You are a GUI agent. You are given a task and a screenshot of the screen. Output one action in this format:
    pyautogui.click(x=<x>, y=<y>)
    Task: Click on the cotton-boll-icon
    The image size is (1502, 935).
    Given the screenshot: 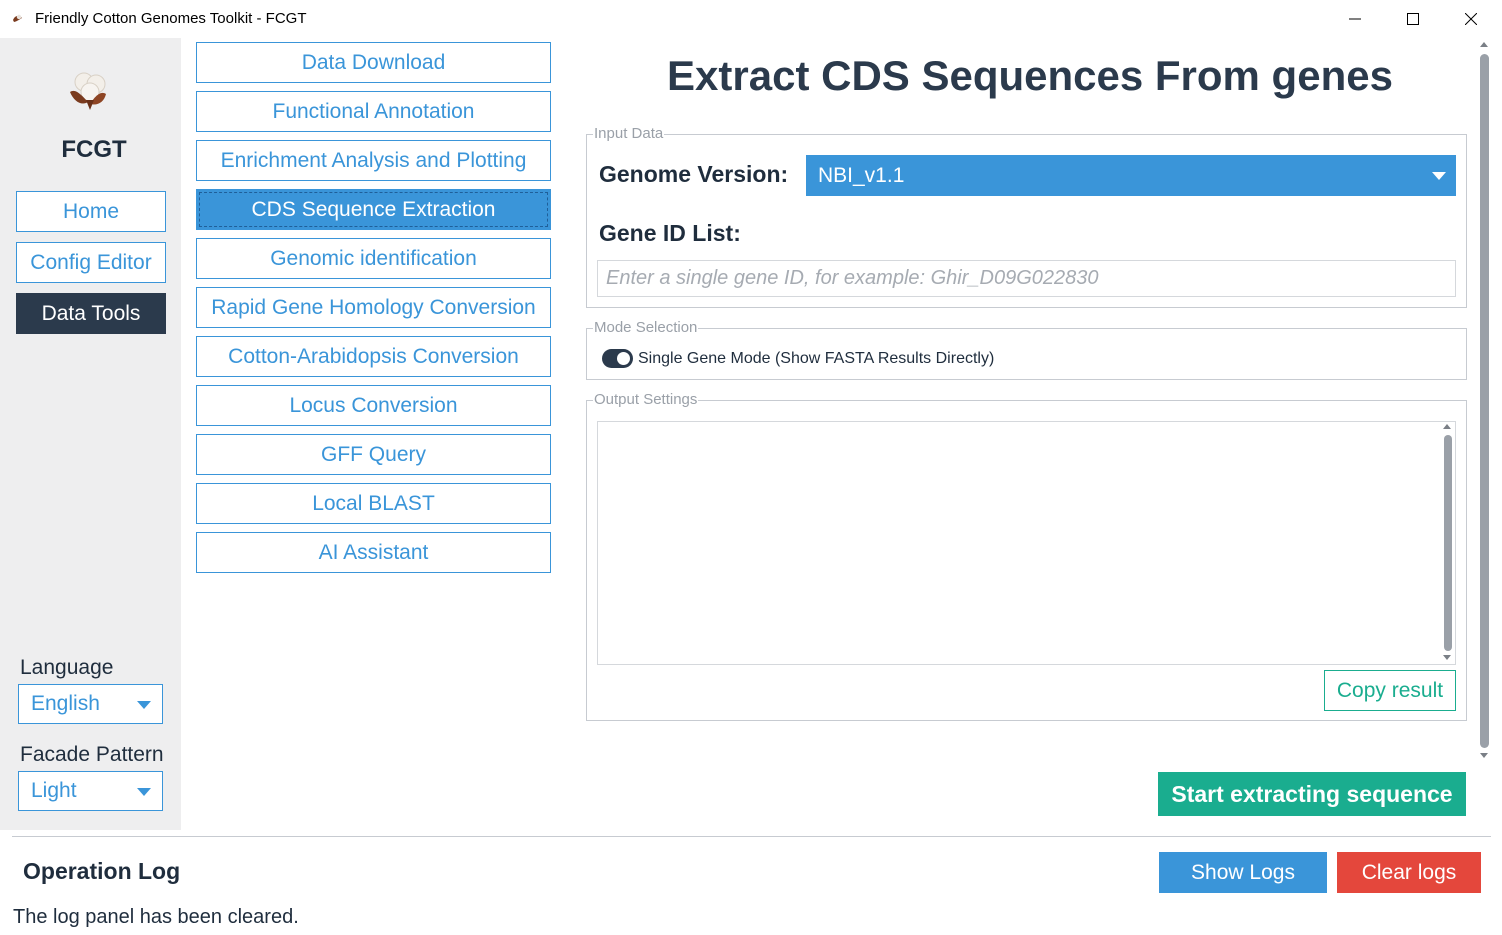 What is the action you would take?
    pyautogui.click(x=90, y=91)
    